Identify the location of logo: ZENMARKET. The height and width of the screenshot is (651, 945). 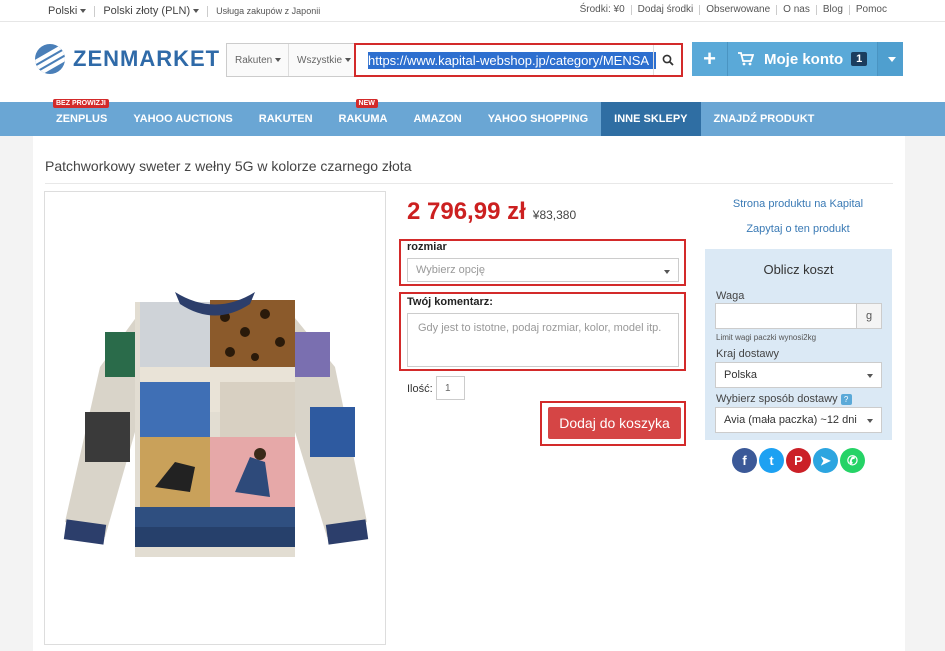
(127, 59).